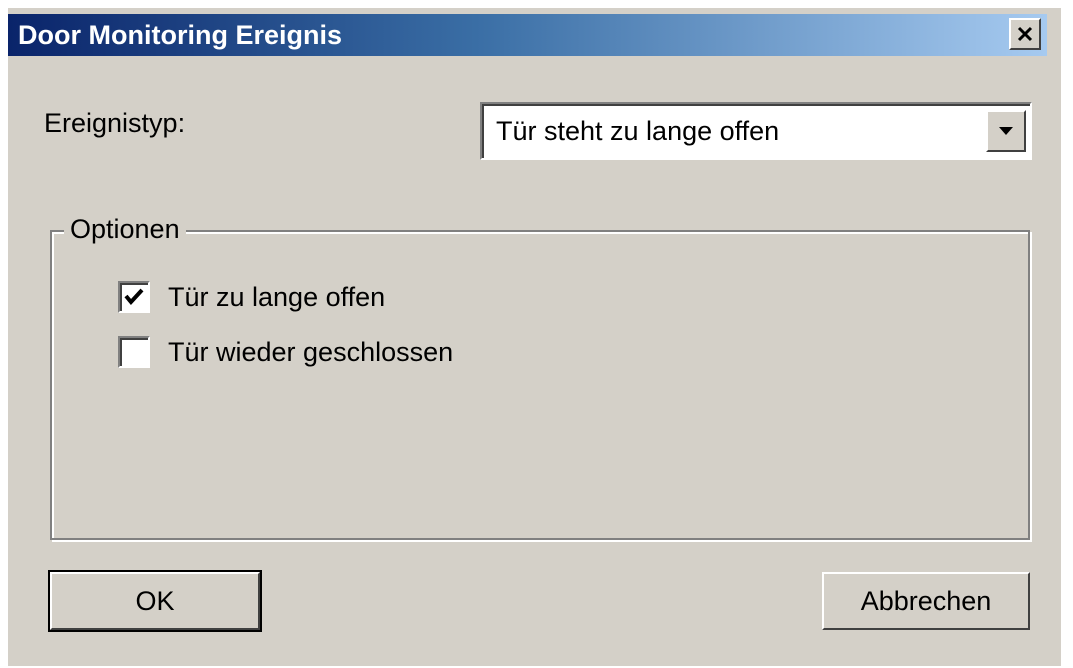 The height and width of the screenshot is (668, 1073). I want to click on close-icon, so click(1025, 34).